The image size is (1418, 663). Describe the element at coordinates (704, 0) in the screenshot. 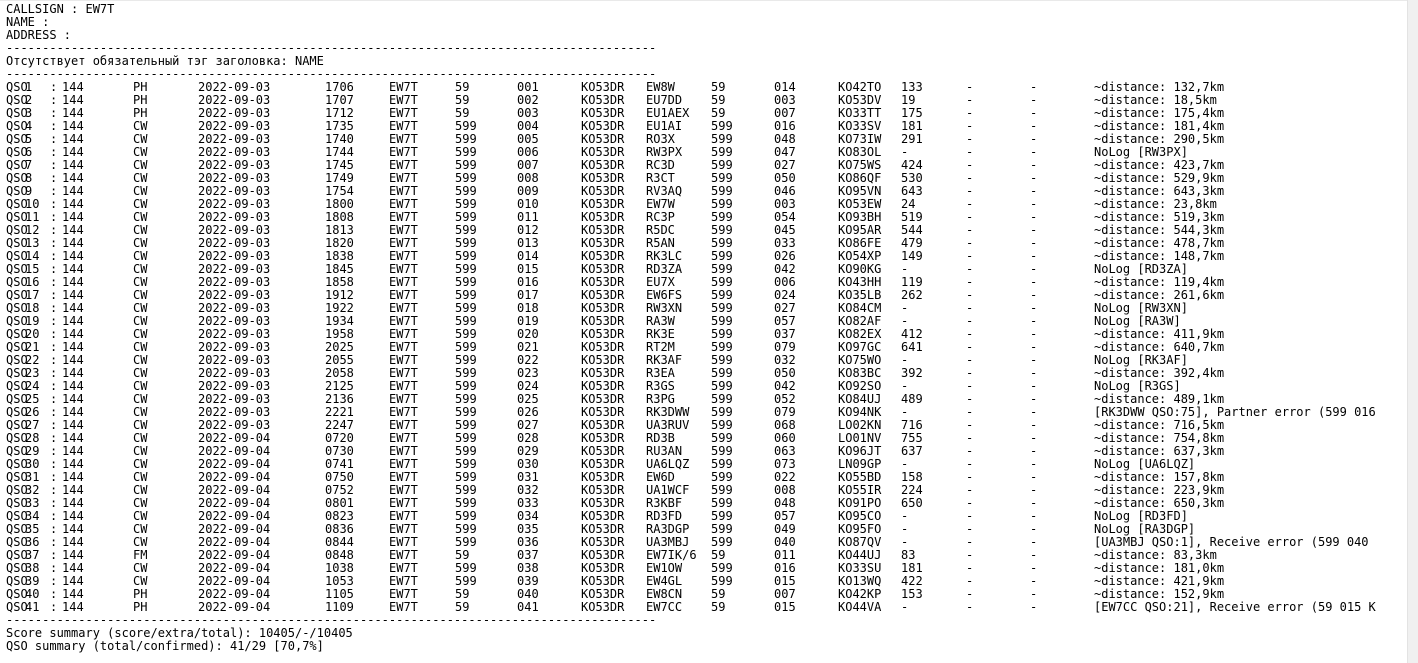

I see `top-border` at that location.